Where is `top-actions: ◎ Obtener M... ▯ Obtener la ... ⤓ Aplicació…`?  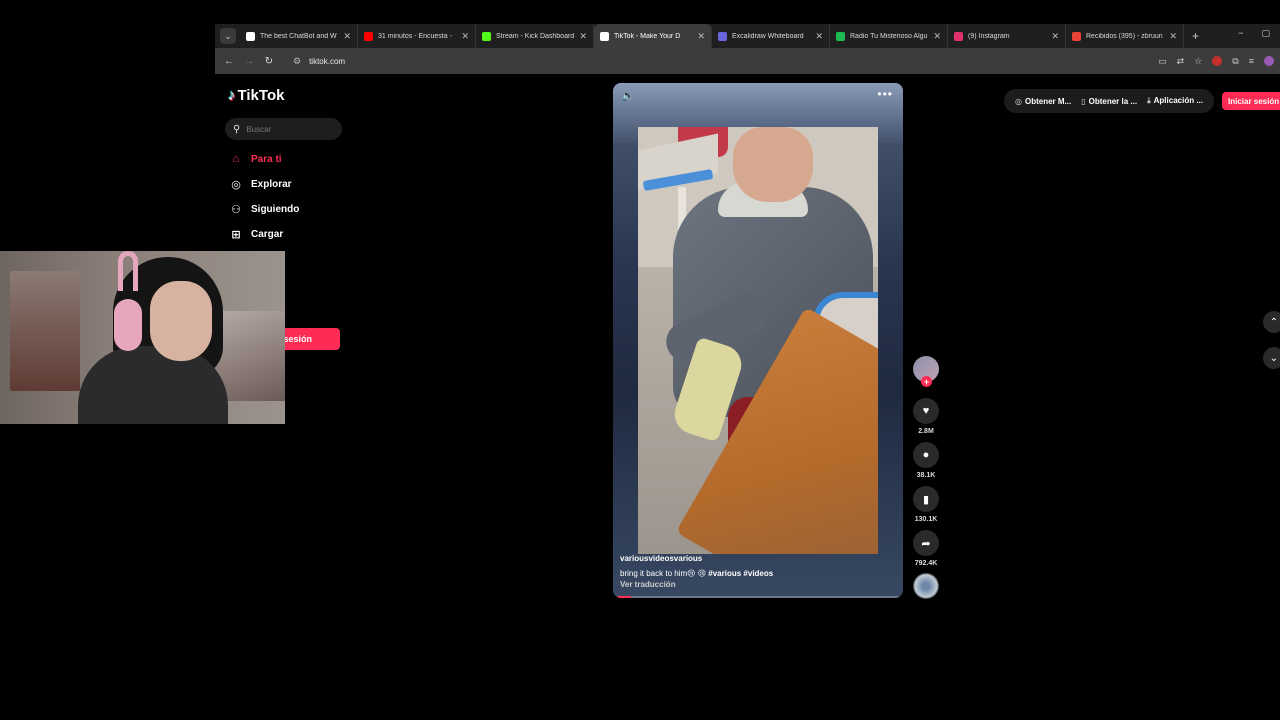 top-actions: ◎ Obtener M... ▯ Obtener la ... ⤓ Aplicació… is located at coordinates (1142, 101).